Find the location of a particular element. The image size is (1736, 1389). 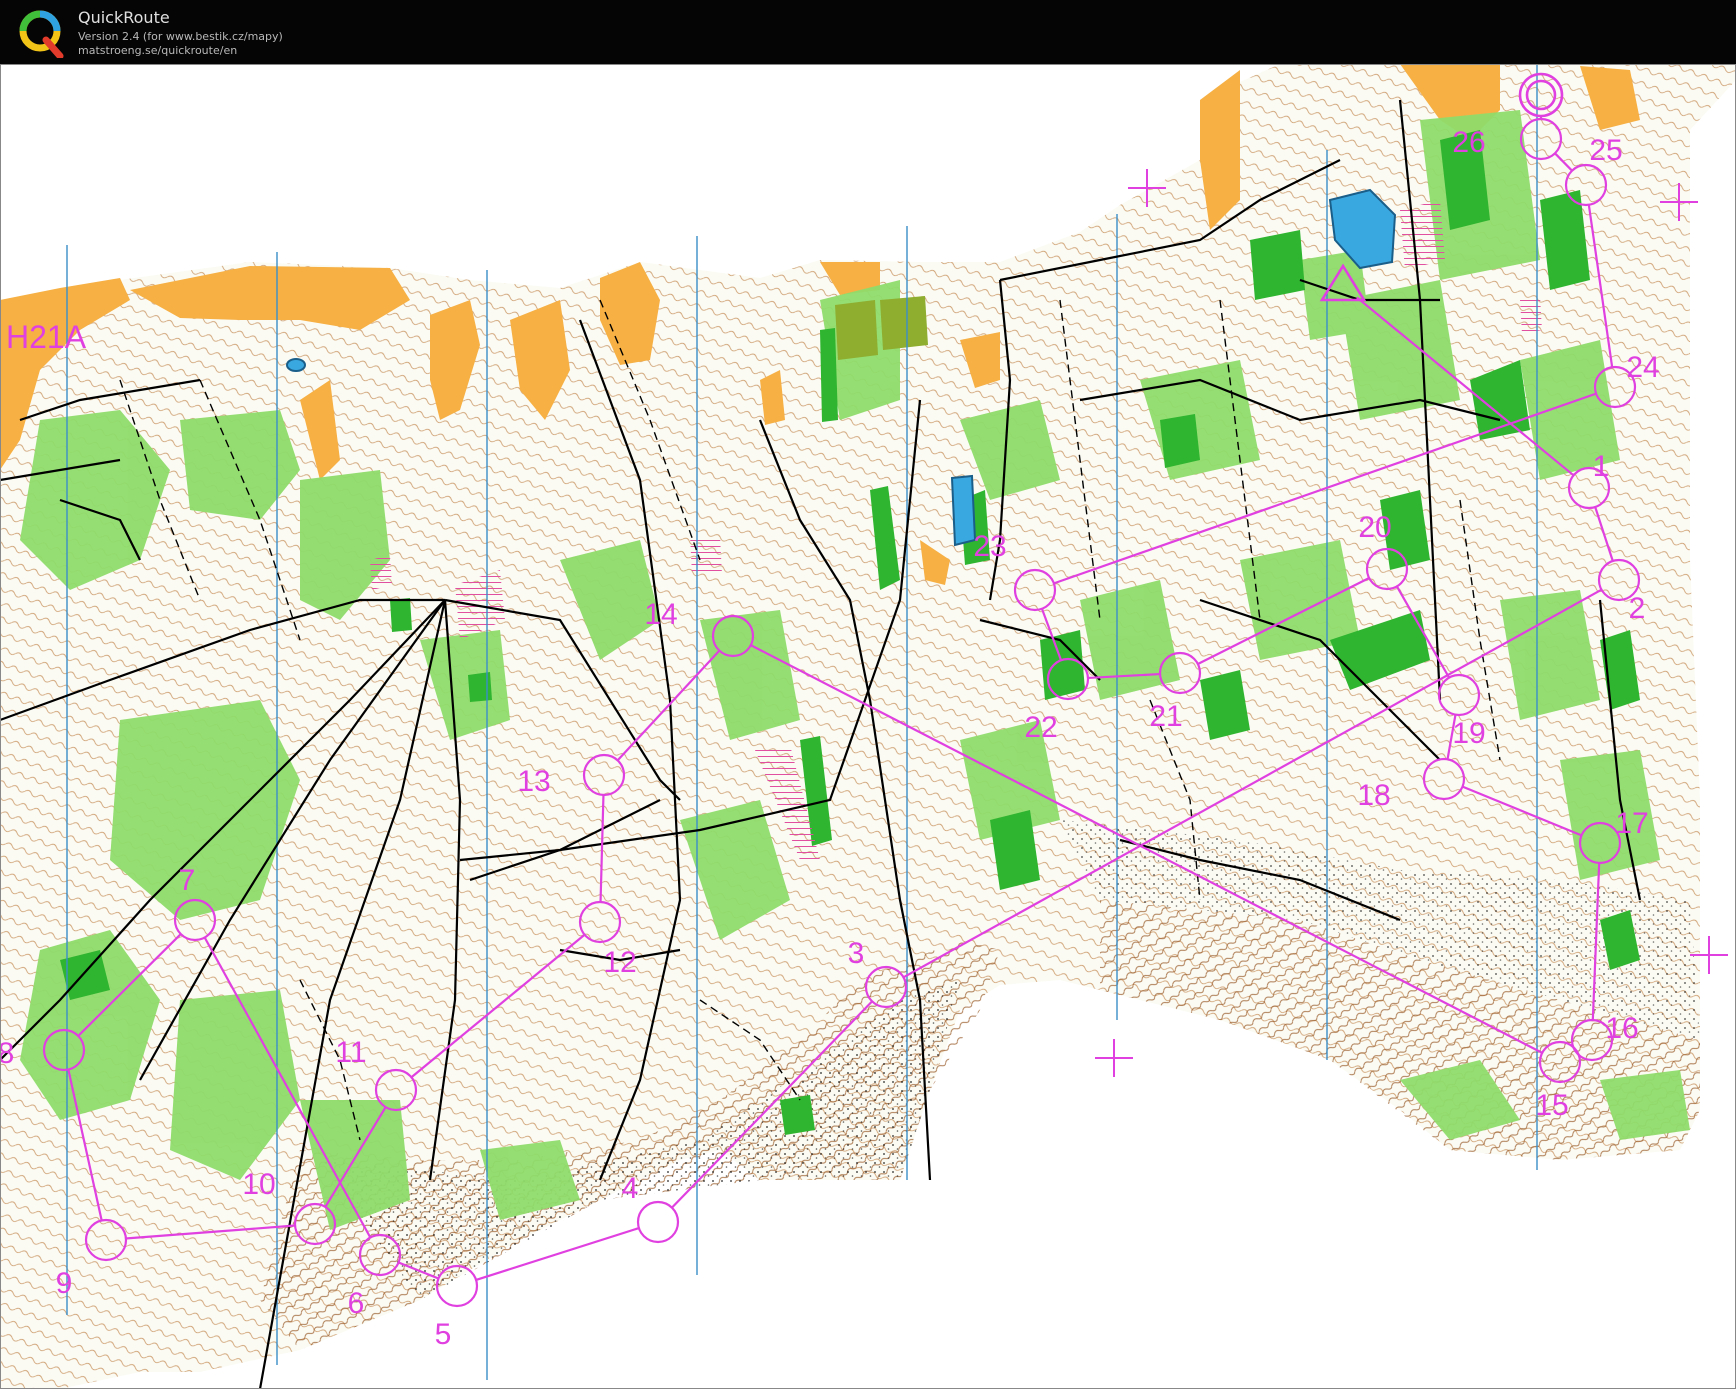

control-number: 5 is located at coordinates (443, 1334).